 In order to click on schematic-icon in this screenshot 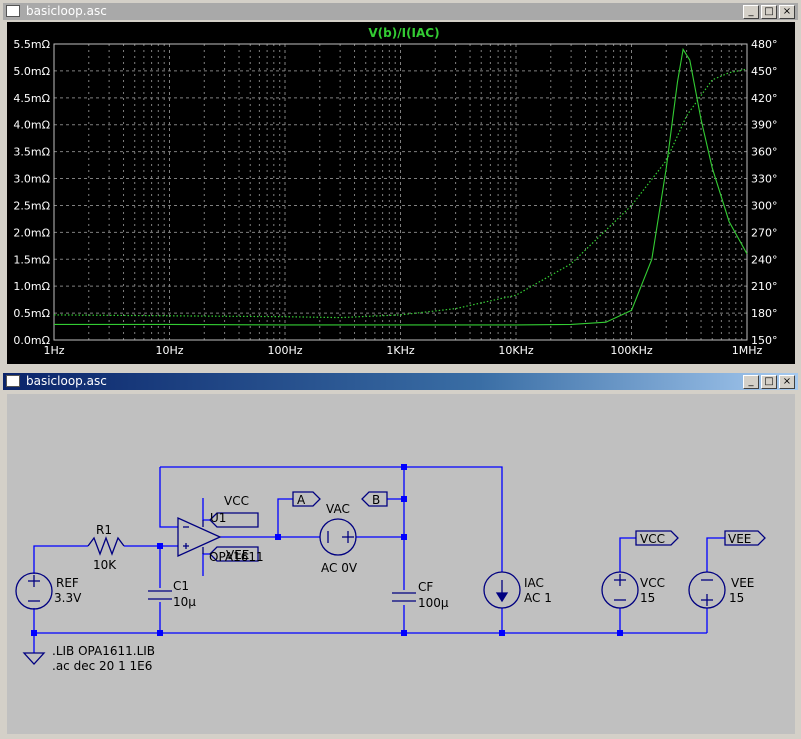, I will do `click(13, 381)`.